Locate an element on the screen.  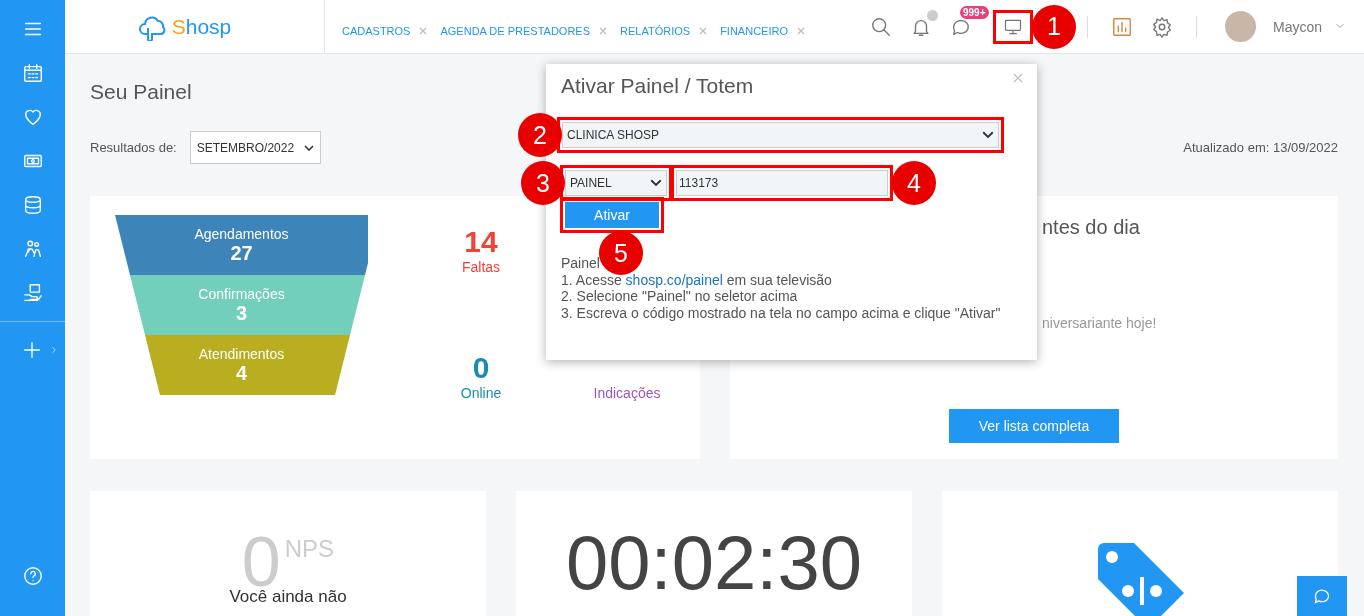
code-input-field: 113173 is located at coordinates (782, 183).